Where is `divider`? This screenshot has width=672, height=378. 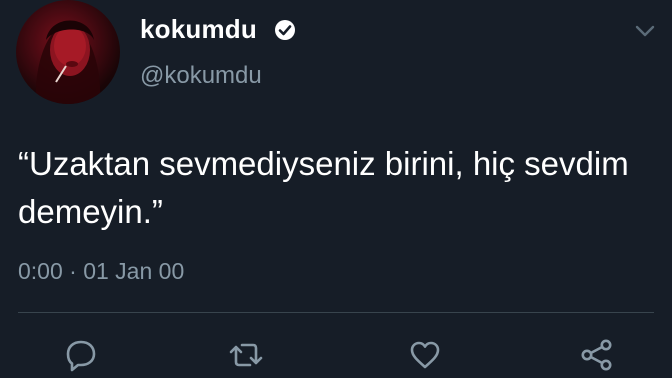
divider is located at coordinates (336, 312).